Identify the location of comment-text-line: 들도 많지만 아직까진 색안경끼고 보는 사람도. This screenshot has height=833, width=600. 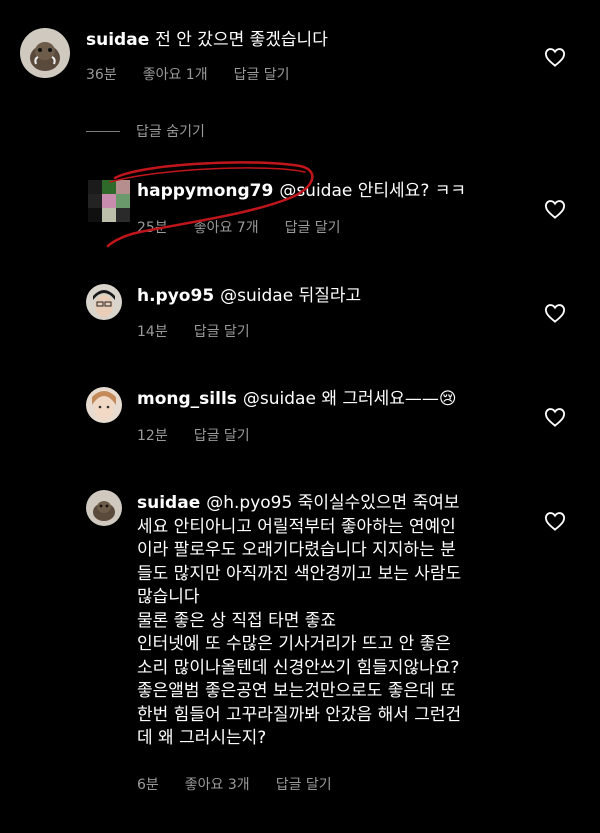
(299, 573).